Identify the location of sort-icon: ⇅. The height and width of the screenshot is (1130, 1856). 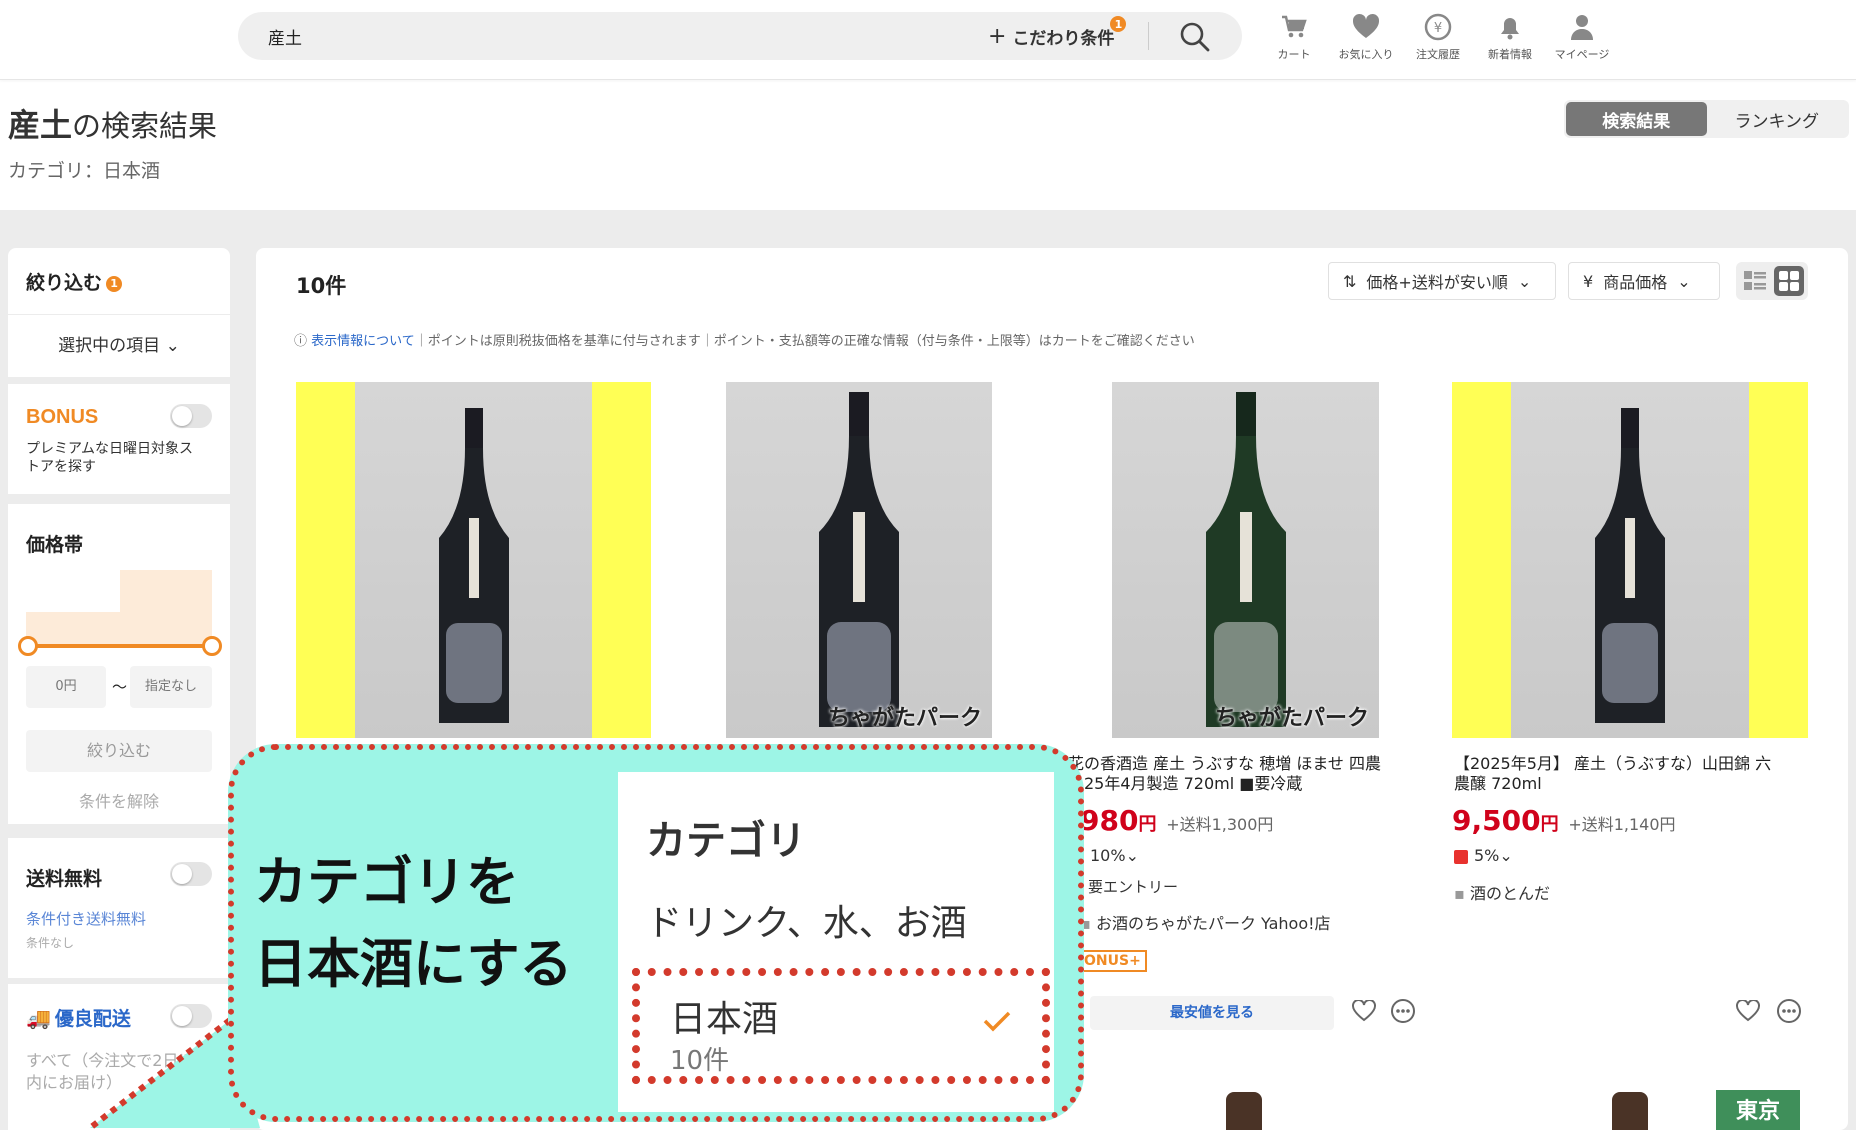
(1350, 281).